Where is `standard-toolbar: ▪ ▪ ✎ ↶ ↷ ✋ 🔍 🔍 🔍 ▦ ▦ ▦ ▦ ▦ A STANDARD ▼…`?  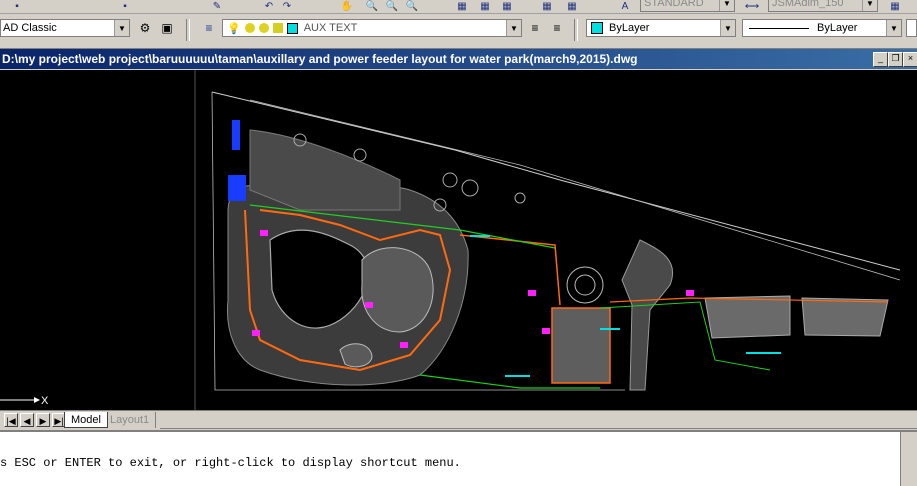 standard-toolbar: ▪ ▪ ✎ ↶ ↷ ✋ 🔍 🔍 🔍 ▦ ▦ ▦ ▦ ▦ A STANDARD ▼… is located at coordinates (458, 7).